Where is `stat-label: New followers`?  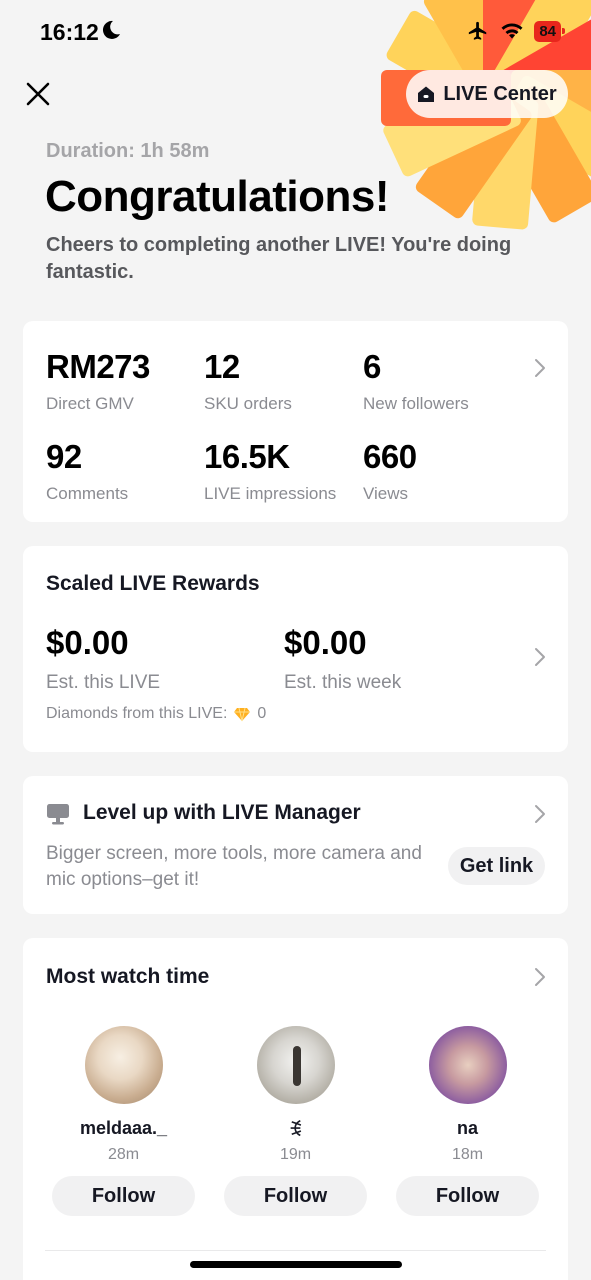 stat-label: New followers is located at coordinates (416, 403).